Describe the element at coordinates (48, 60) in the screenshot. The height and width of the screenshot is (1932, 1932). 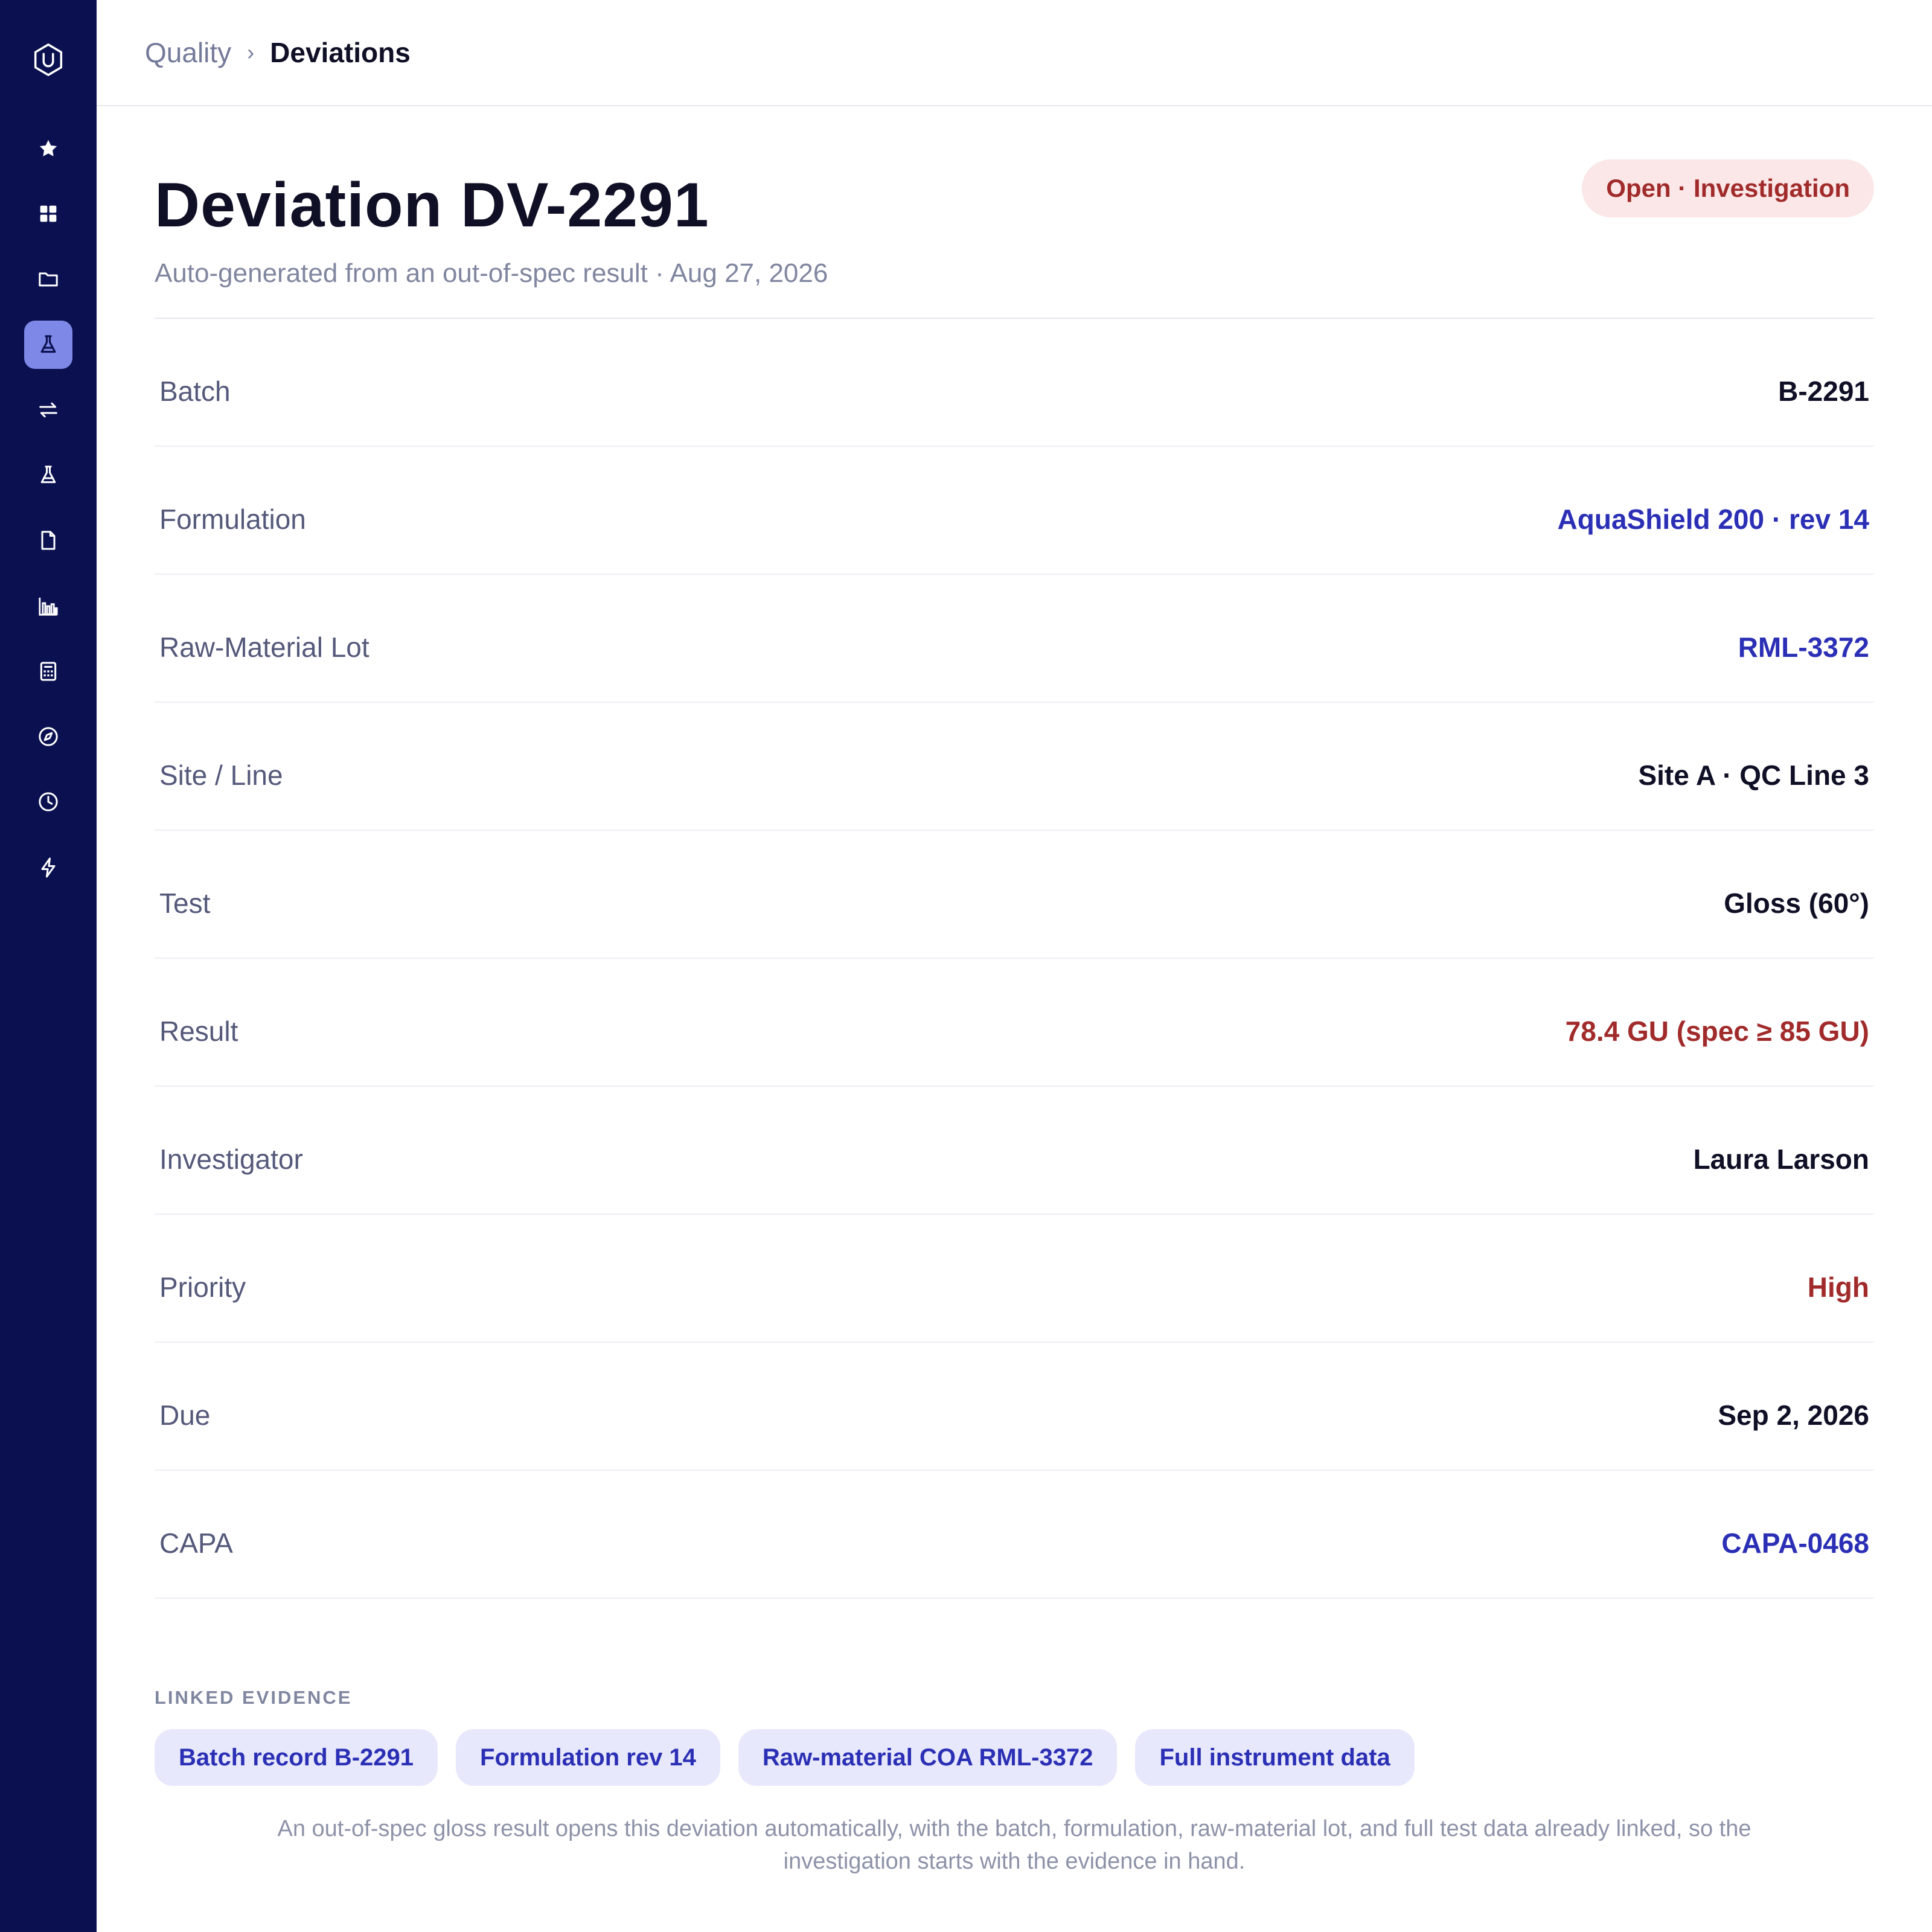
I see `shield-u-logo-icon` at that location.